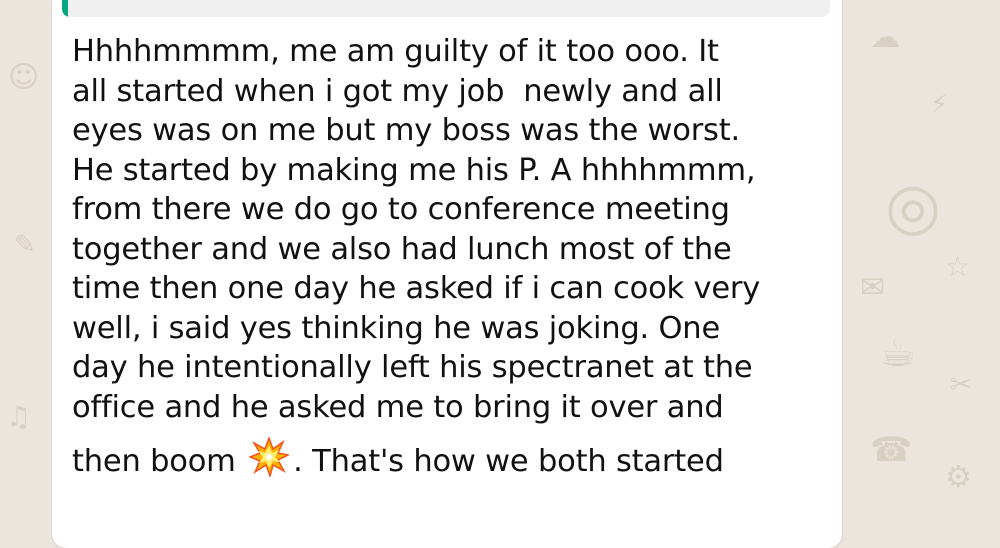 The width and height of the screenshot is (1000, 548). I want to click on wallpaper-doodle-icon: ♫, so click(19, 416).